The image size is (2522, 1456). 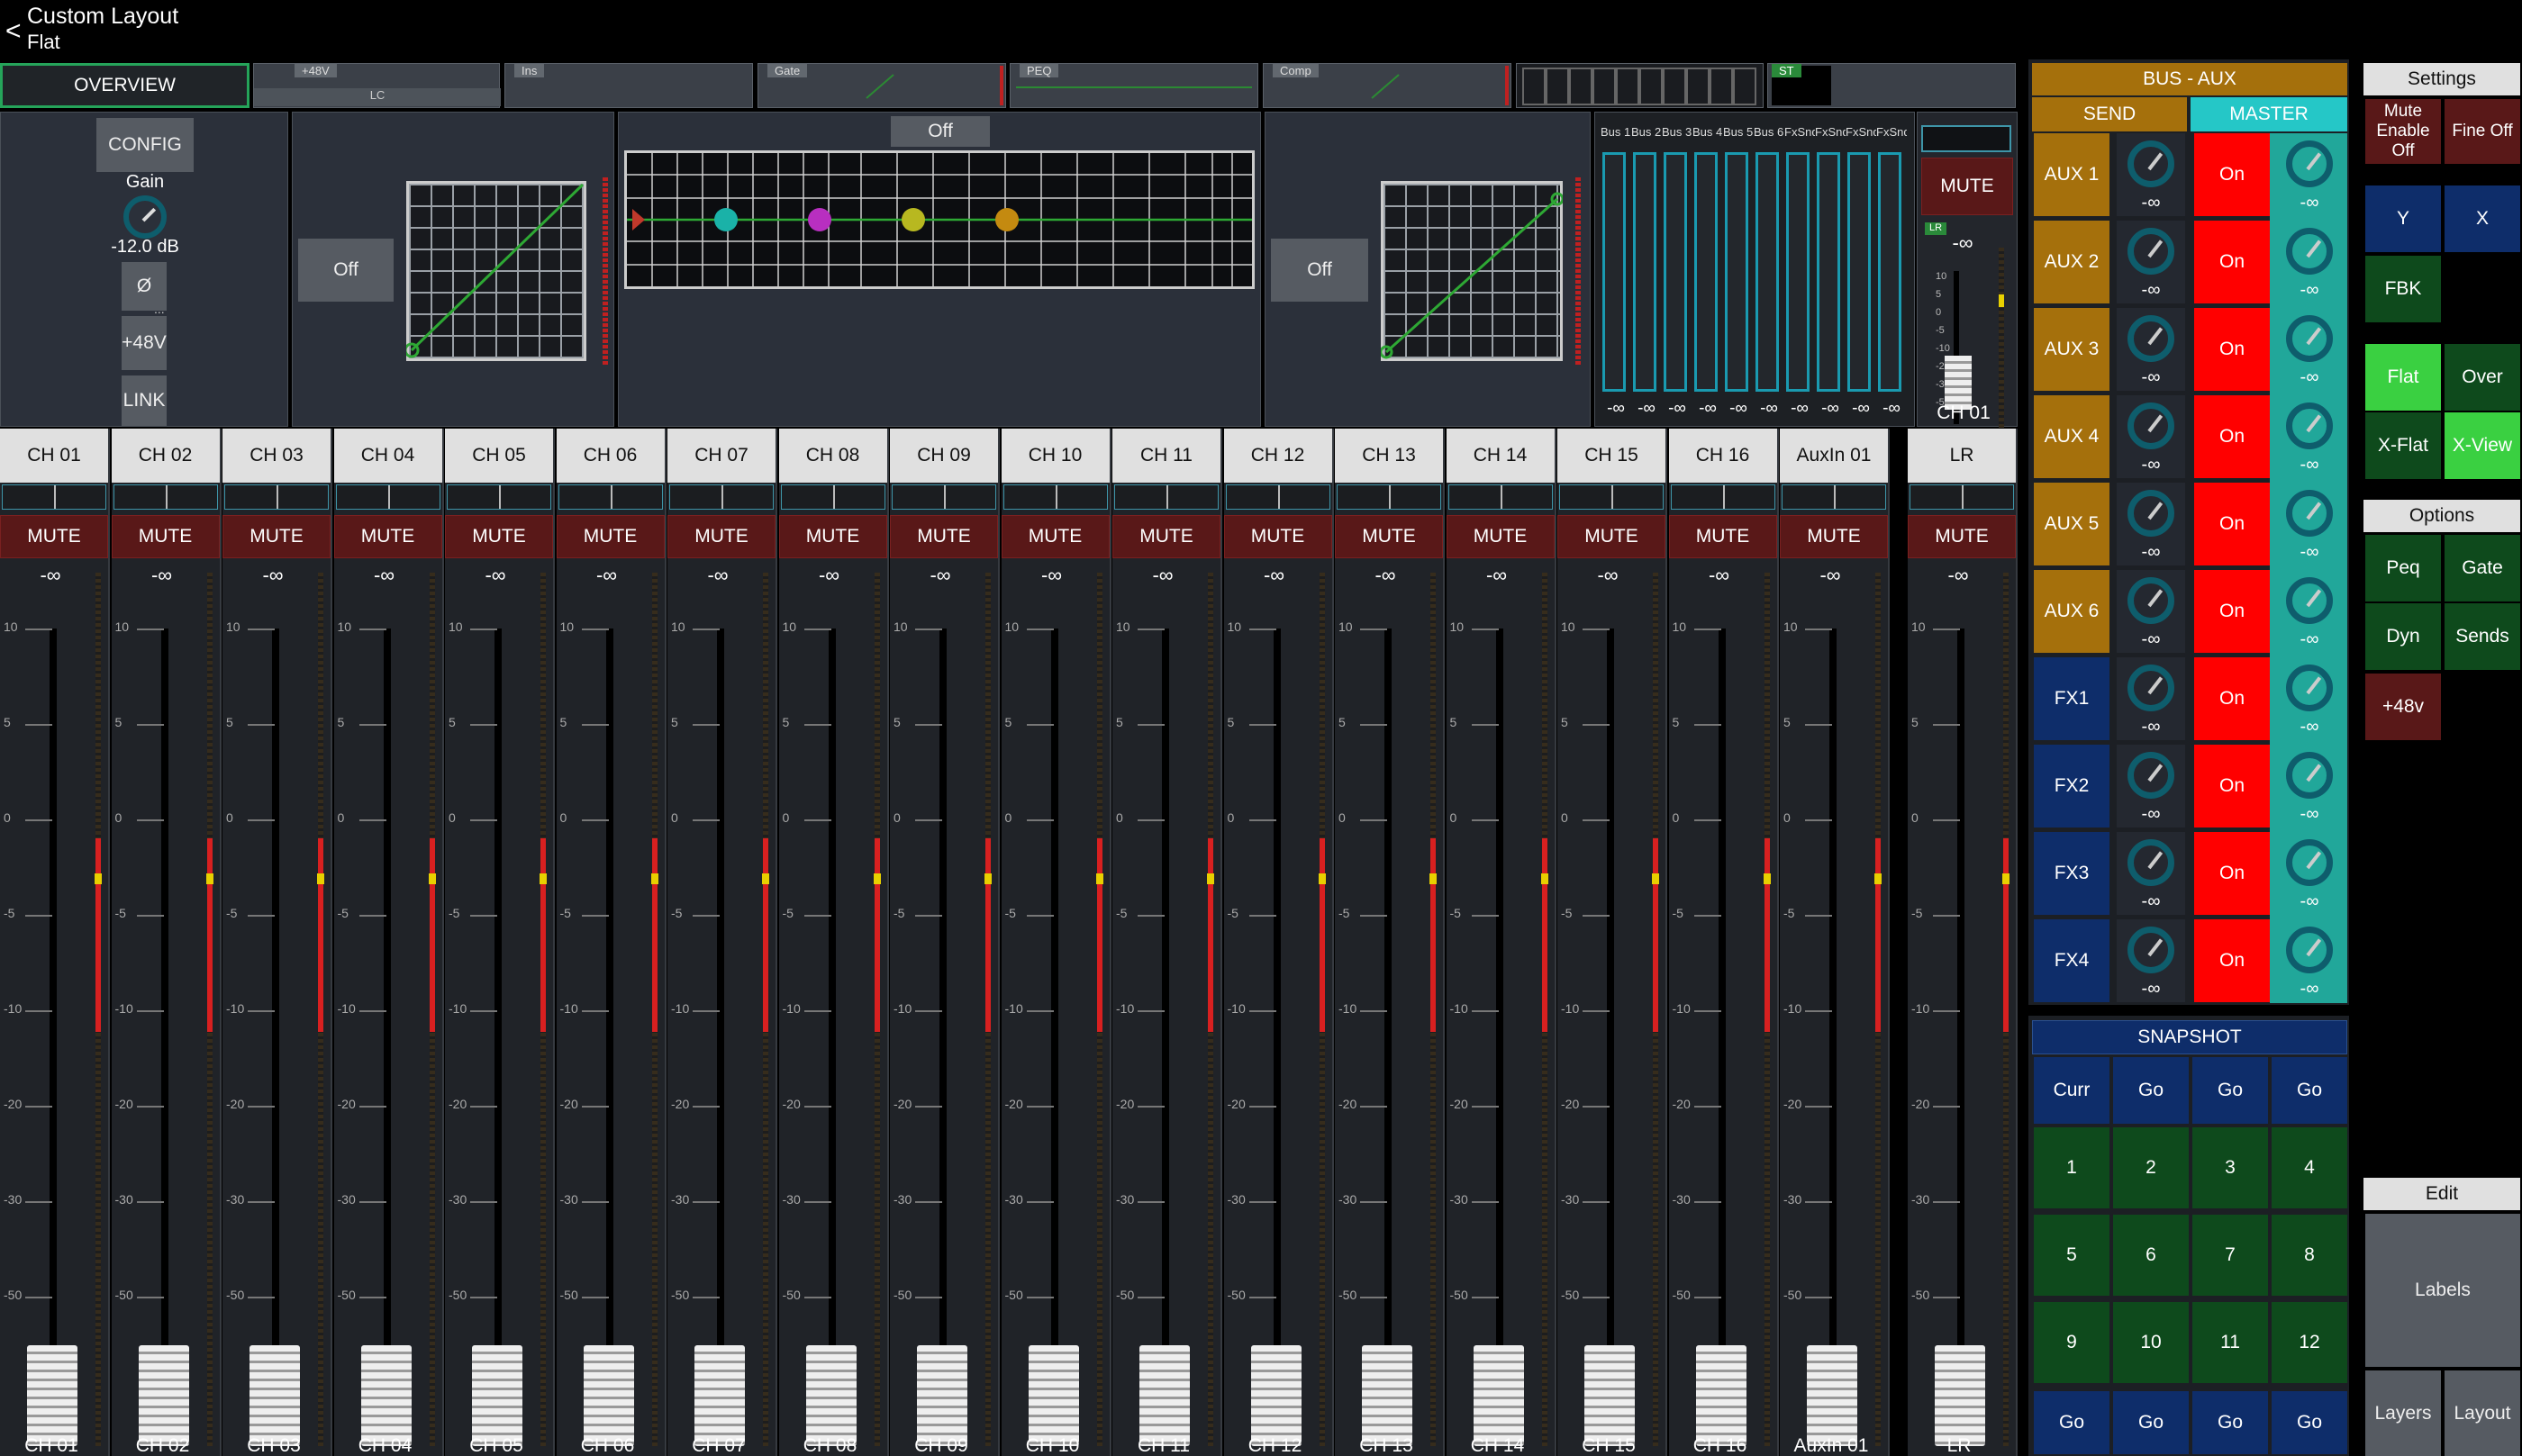 What do you see at coordinates (2482, 568) in the screenshot?
I see `opt-gate-button: Gate` at bounding box center [2482, 568].